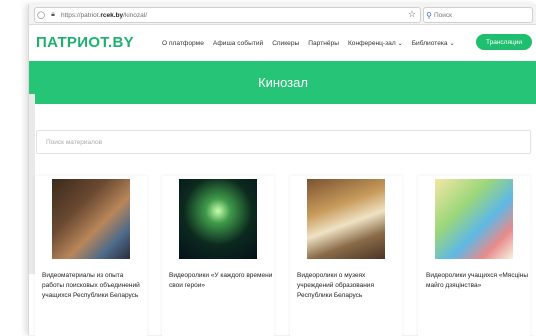 The height and width of the screenshot is (336, 536). I want to click on browser-search-placeholder: Поиск, so click(443, 15).